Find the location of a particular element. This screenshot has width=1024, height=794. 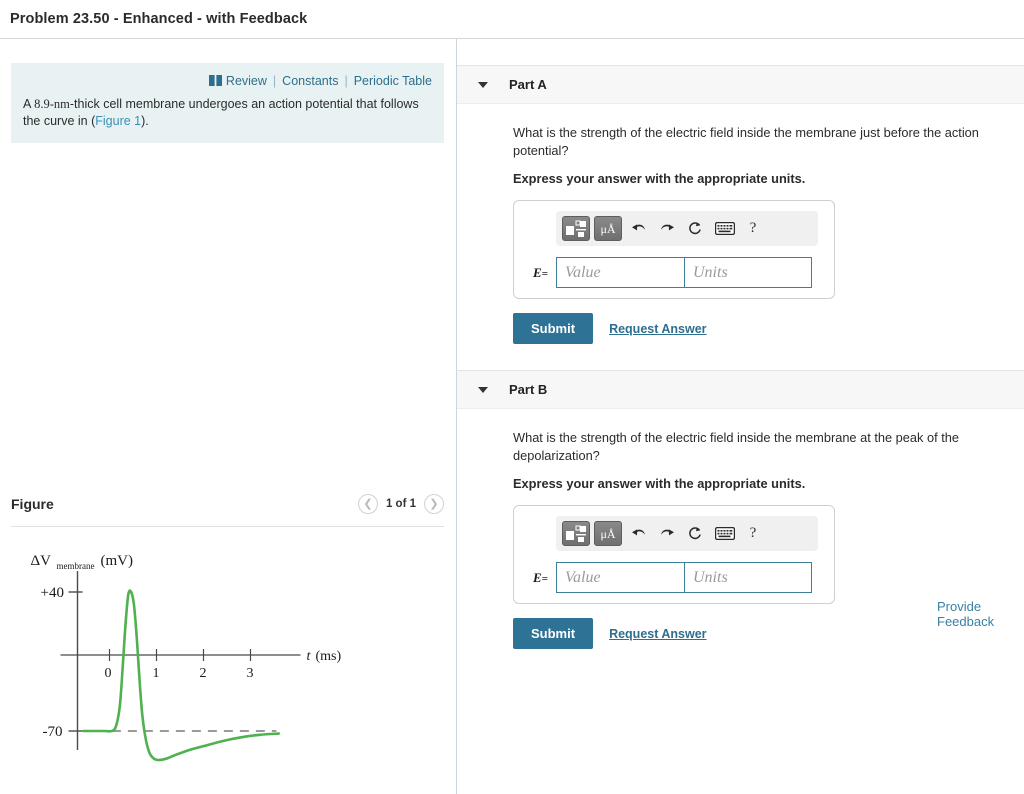

review-link: Review is located at coordinates (246, 81).